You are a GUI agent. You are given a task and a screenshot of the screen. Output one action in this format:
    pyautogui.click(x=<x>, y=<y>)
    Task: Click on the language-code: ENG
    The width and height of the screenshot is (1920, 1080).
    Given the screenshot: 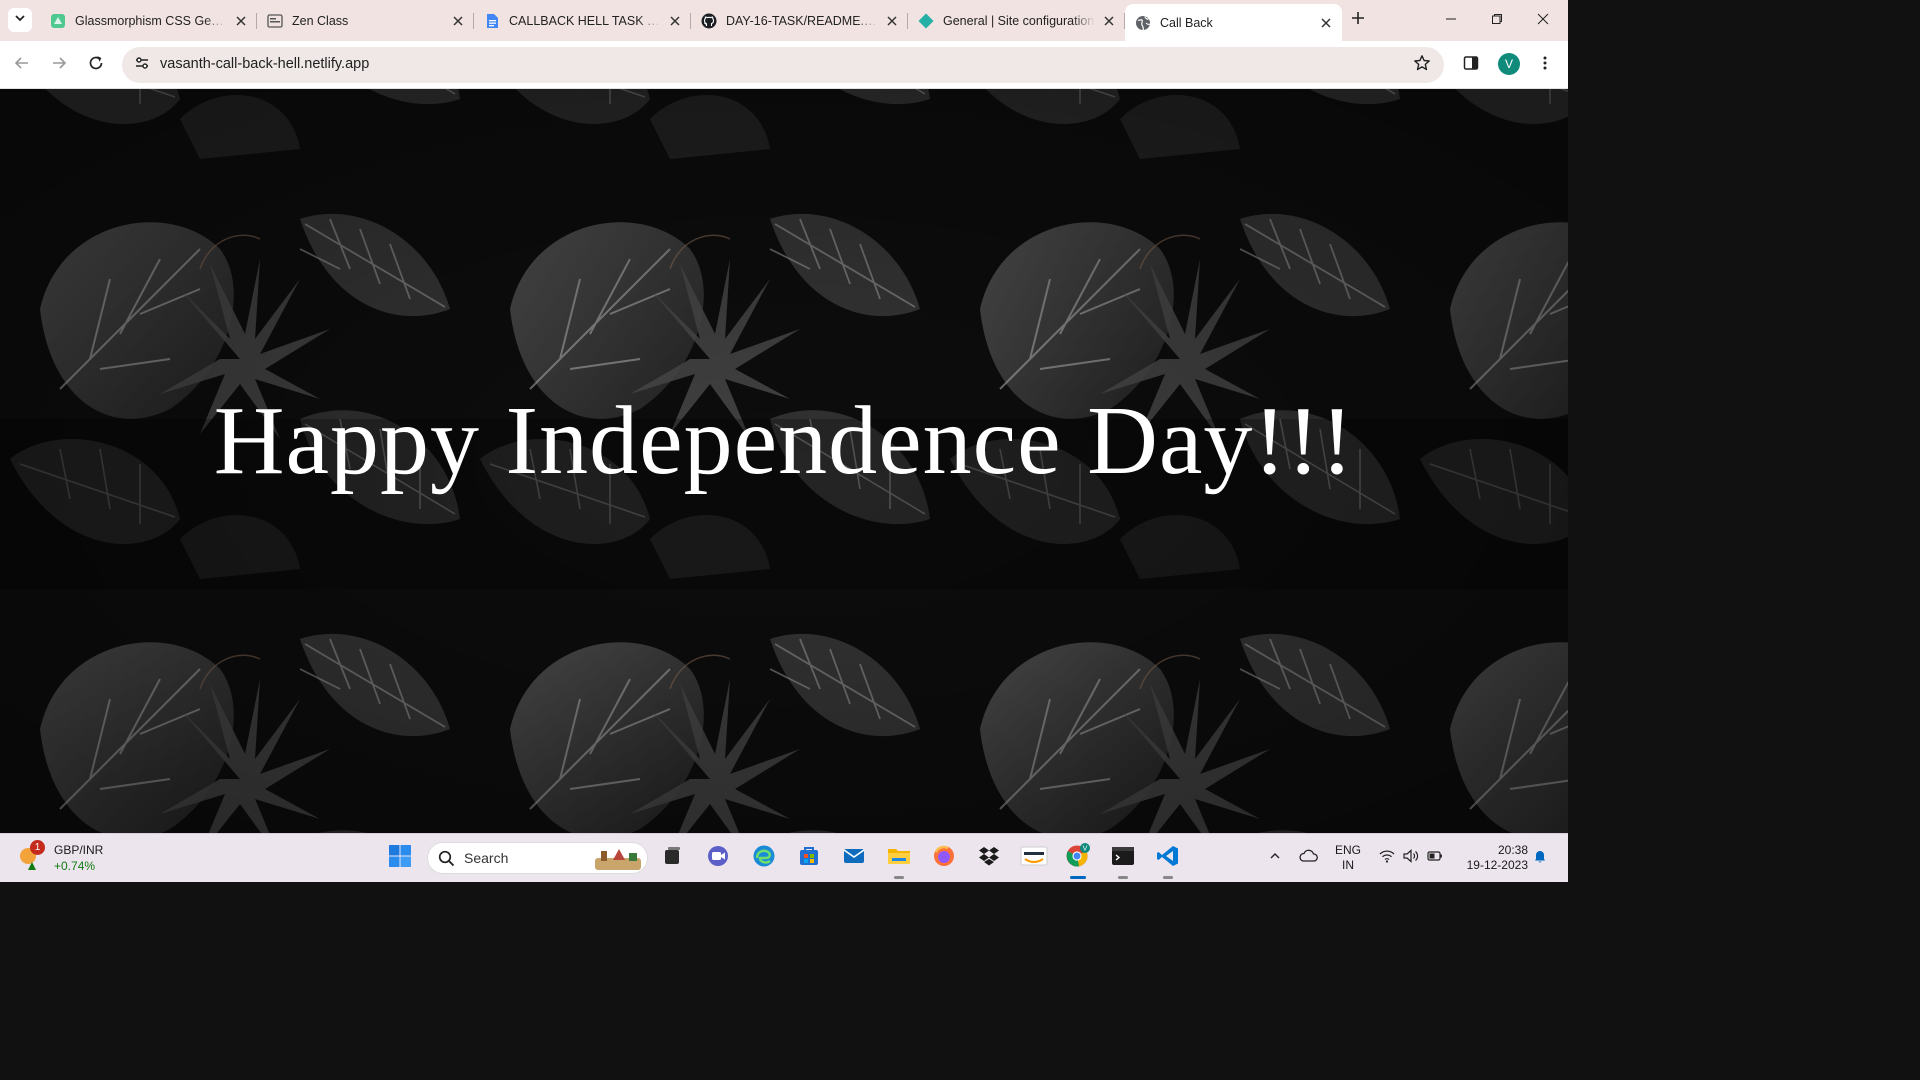 What is the action you would take?
    pyautogui.click(x=1347, y=850)
    